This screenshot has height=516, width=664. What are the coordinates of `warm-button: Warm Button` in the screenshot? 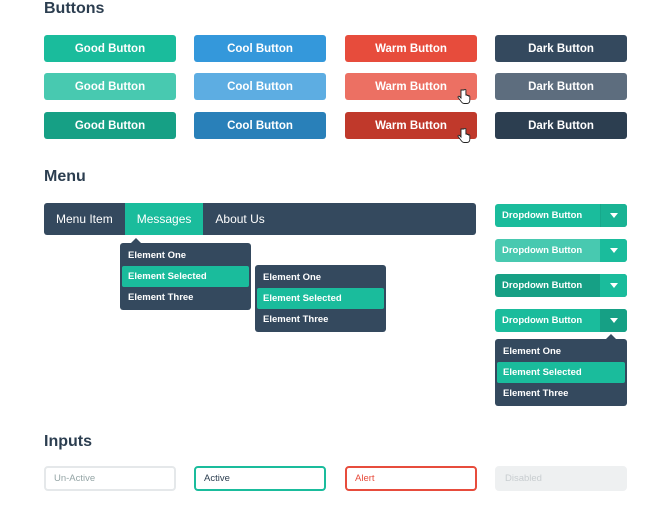 It's located at (411, 48).